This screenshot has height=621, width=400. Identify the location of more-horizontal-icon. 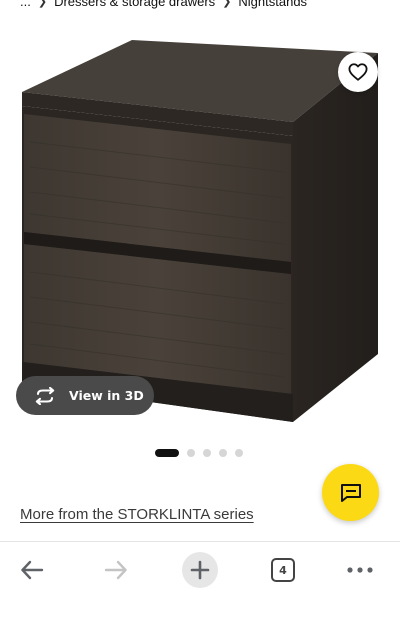
(360, 570).